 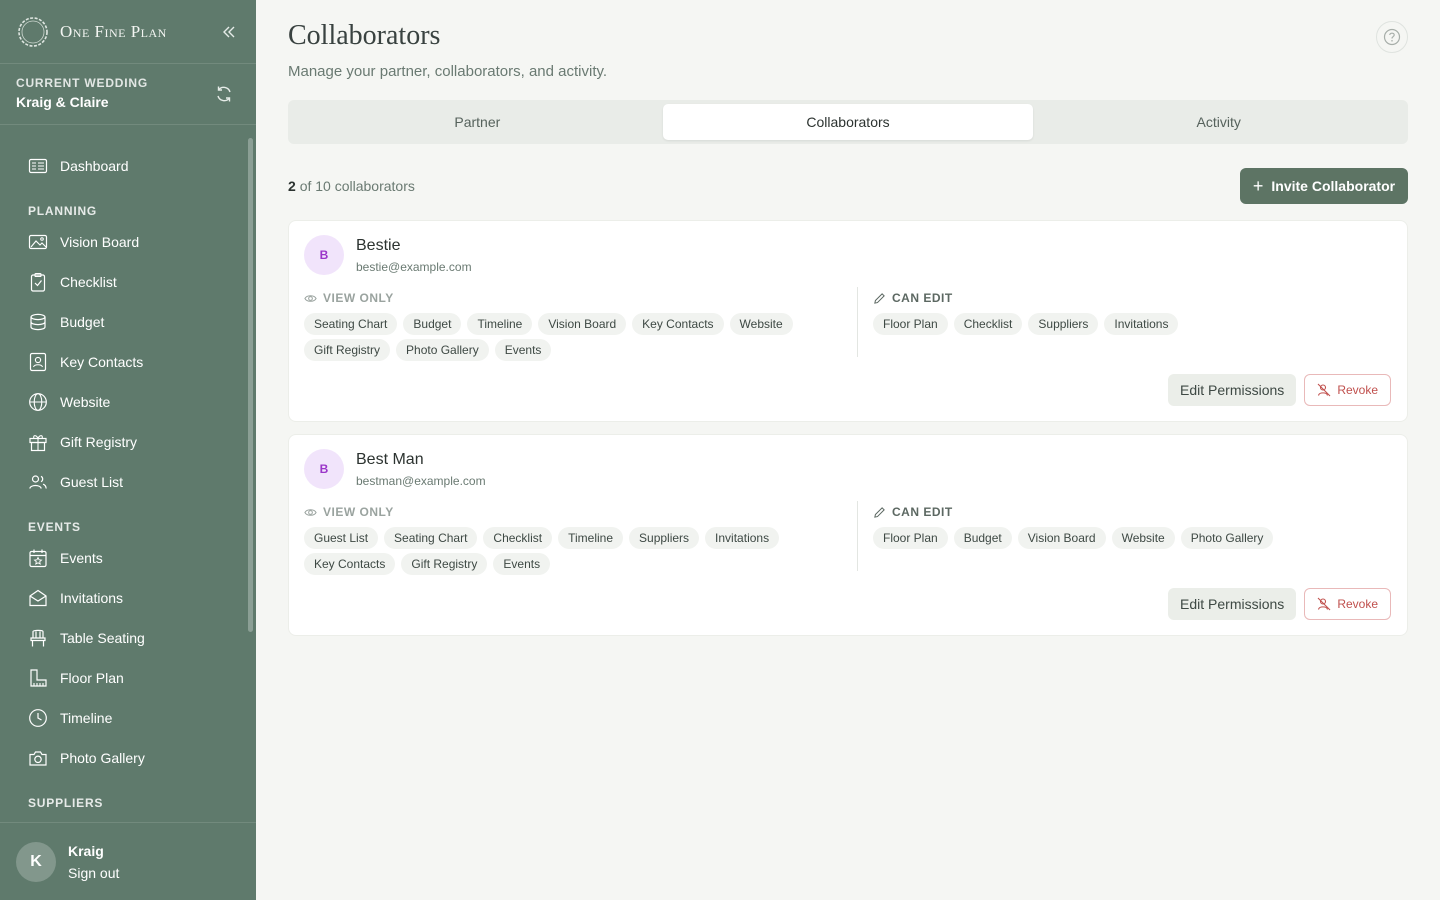 What do you see at coordinates (390, 459) in the screenshot?
I see `collaborator-name: Best Man` at bounding box center [390, 459].